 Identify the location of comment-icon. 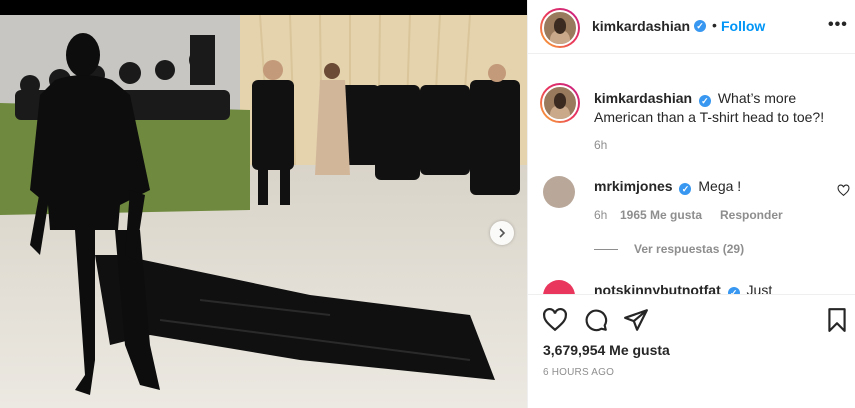
(596, 320).